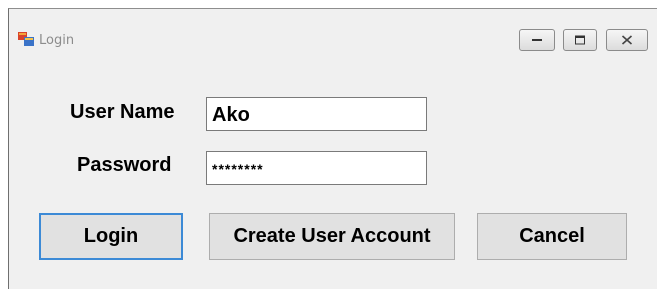 The height and width of the screenshot is (289, 657). I want to click on password-input: ********, so click(316, 168).